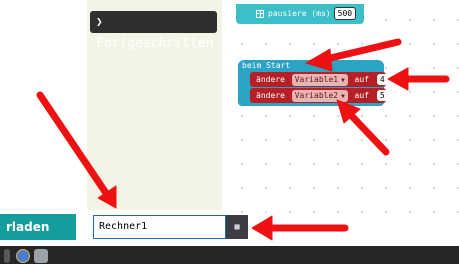 The height and width of the screenshot is (264, 459). What do you see at coordinates (319, 60) in the screenshot?
I see `arrow-to-on-start-head` at bounding box center [319, 60].